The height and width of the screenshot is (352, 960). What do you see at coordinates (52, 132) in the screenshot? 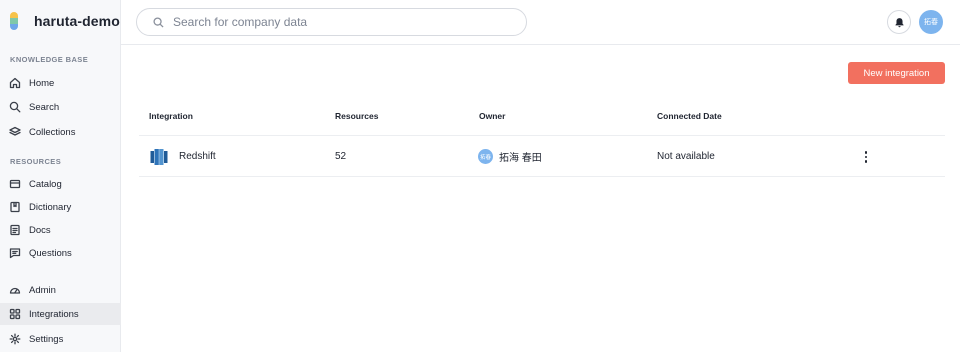
I see `sidebar-item-label: Collections` at bounding box center [52, 132].